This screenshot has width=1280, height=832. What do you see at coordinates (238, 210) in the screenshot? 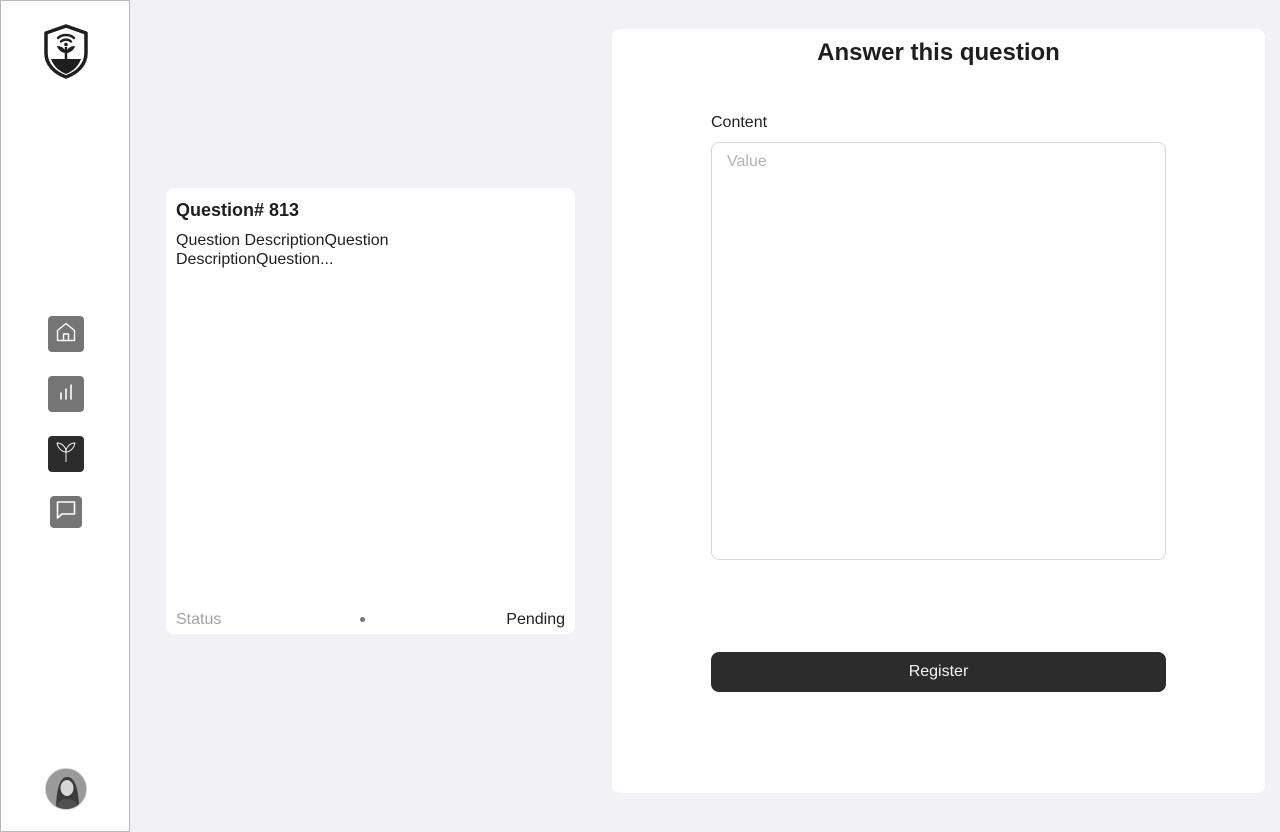
I see `question-title: Question# 813` at bounding box center [238, 210].